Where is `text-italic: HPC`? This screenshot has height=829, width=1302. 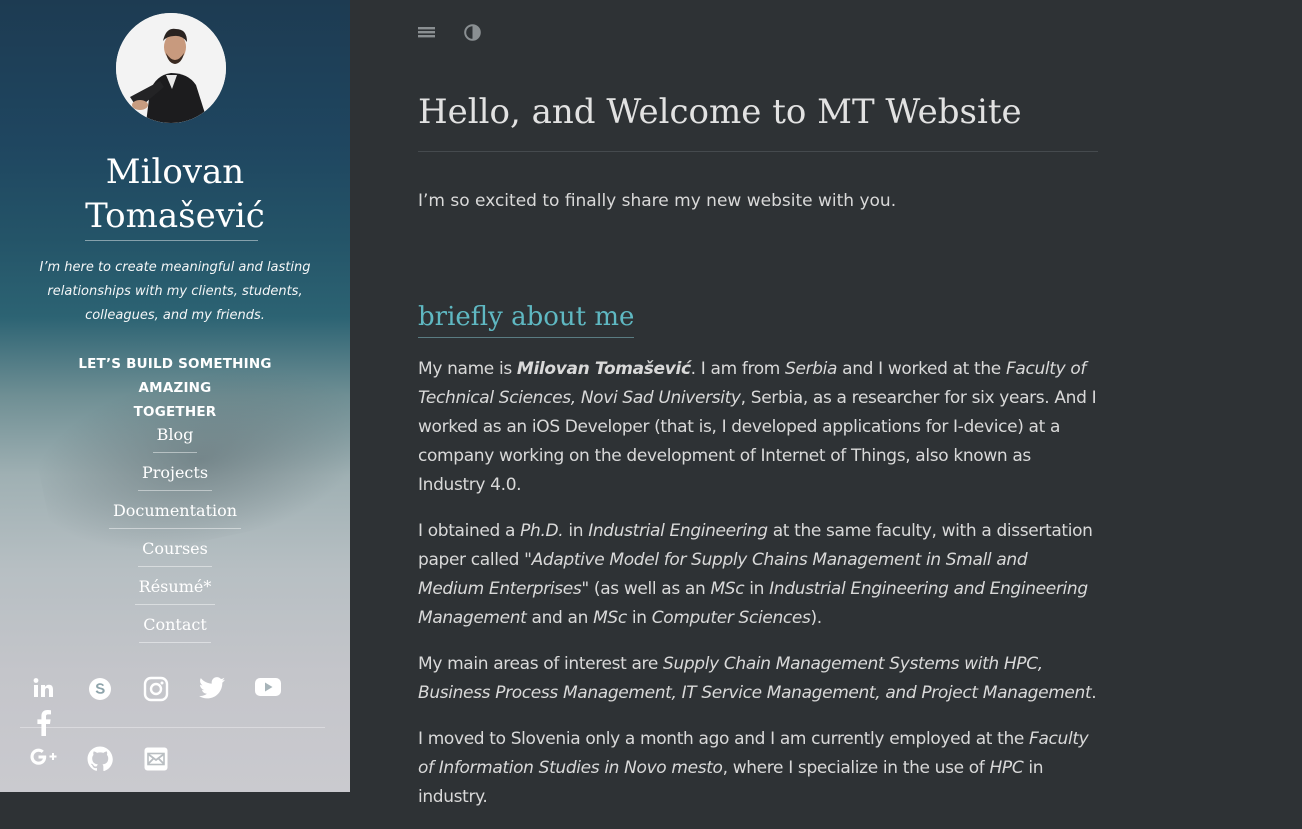
text-italic: HPC is located at coordinates (1006, 768).